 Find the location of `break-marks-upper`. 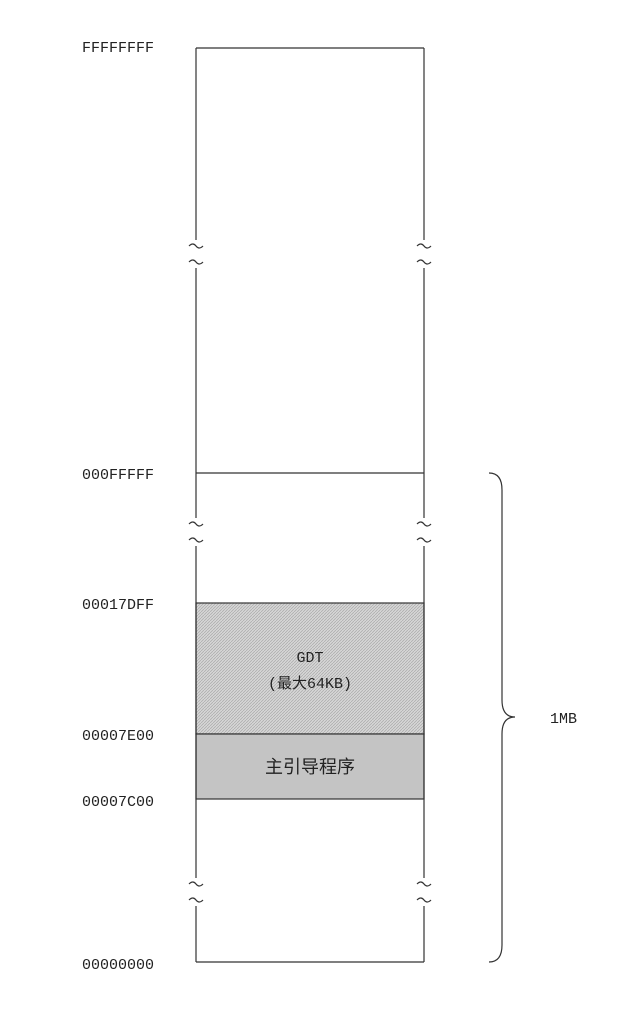

break-marks-upper is located at coordinates (310, 254).